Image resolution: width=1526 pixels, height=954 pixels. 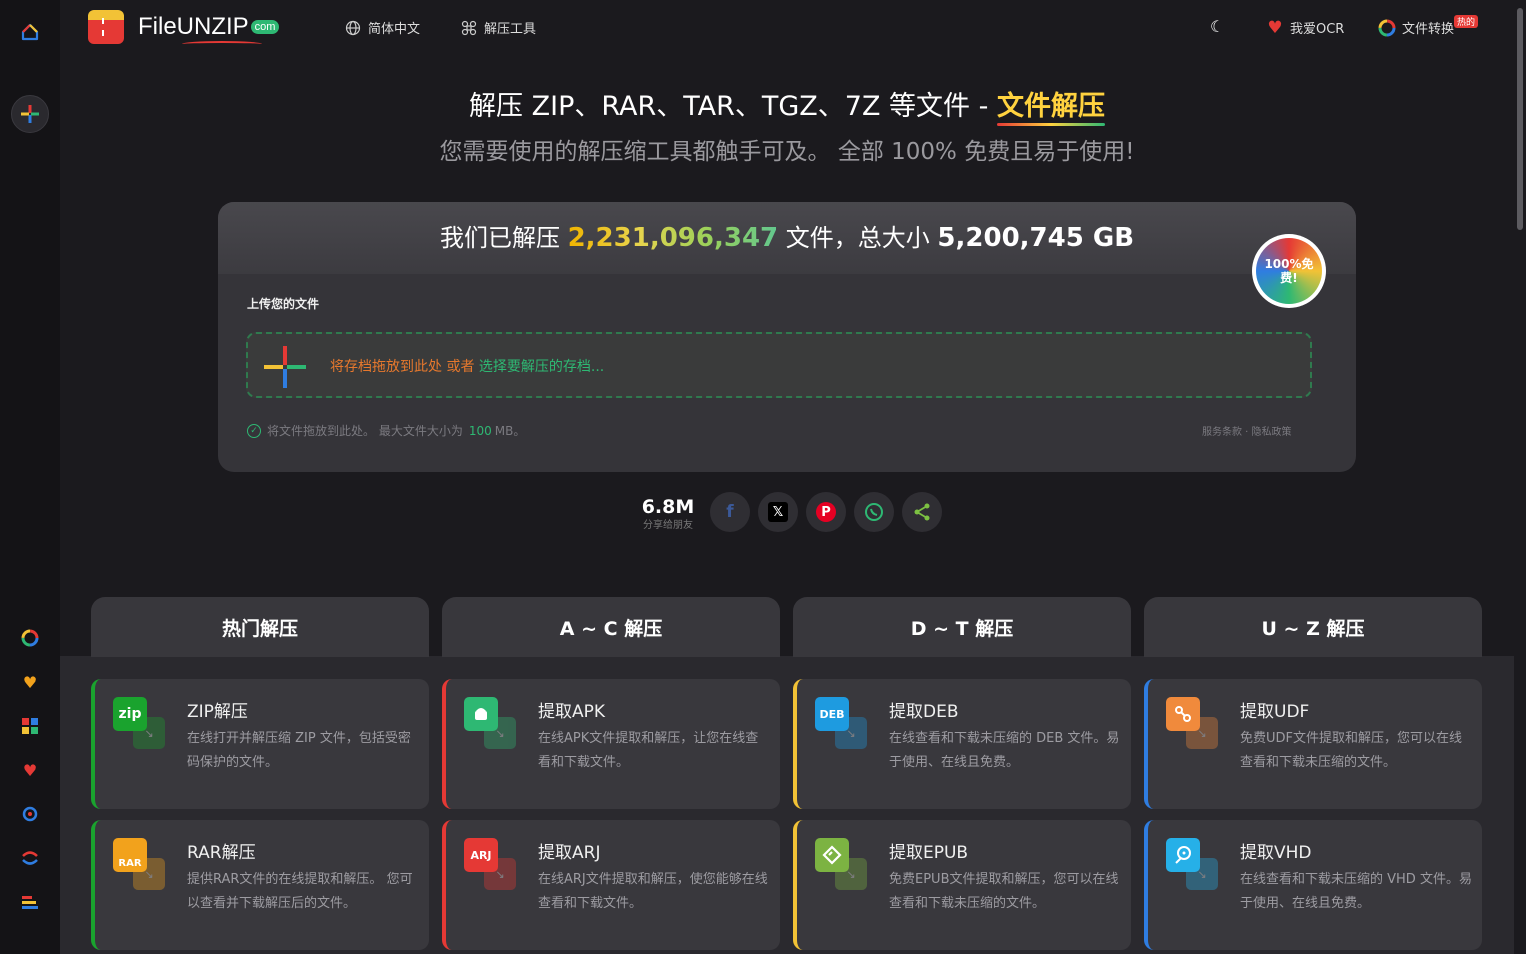 What do you see at coordinates (962, 627) in the screenshot?
I see `tab-d-t: D ~ T 解压` at bounding box center [962, 627].